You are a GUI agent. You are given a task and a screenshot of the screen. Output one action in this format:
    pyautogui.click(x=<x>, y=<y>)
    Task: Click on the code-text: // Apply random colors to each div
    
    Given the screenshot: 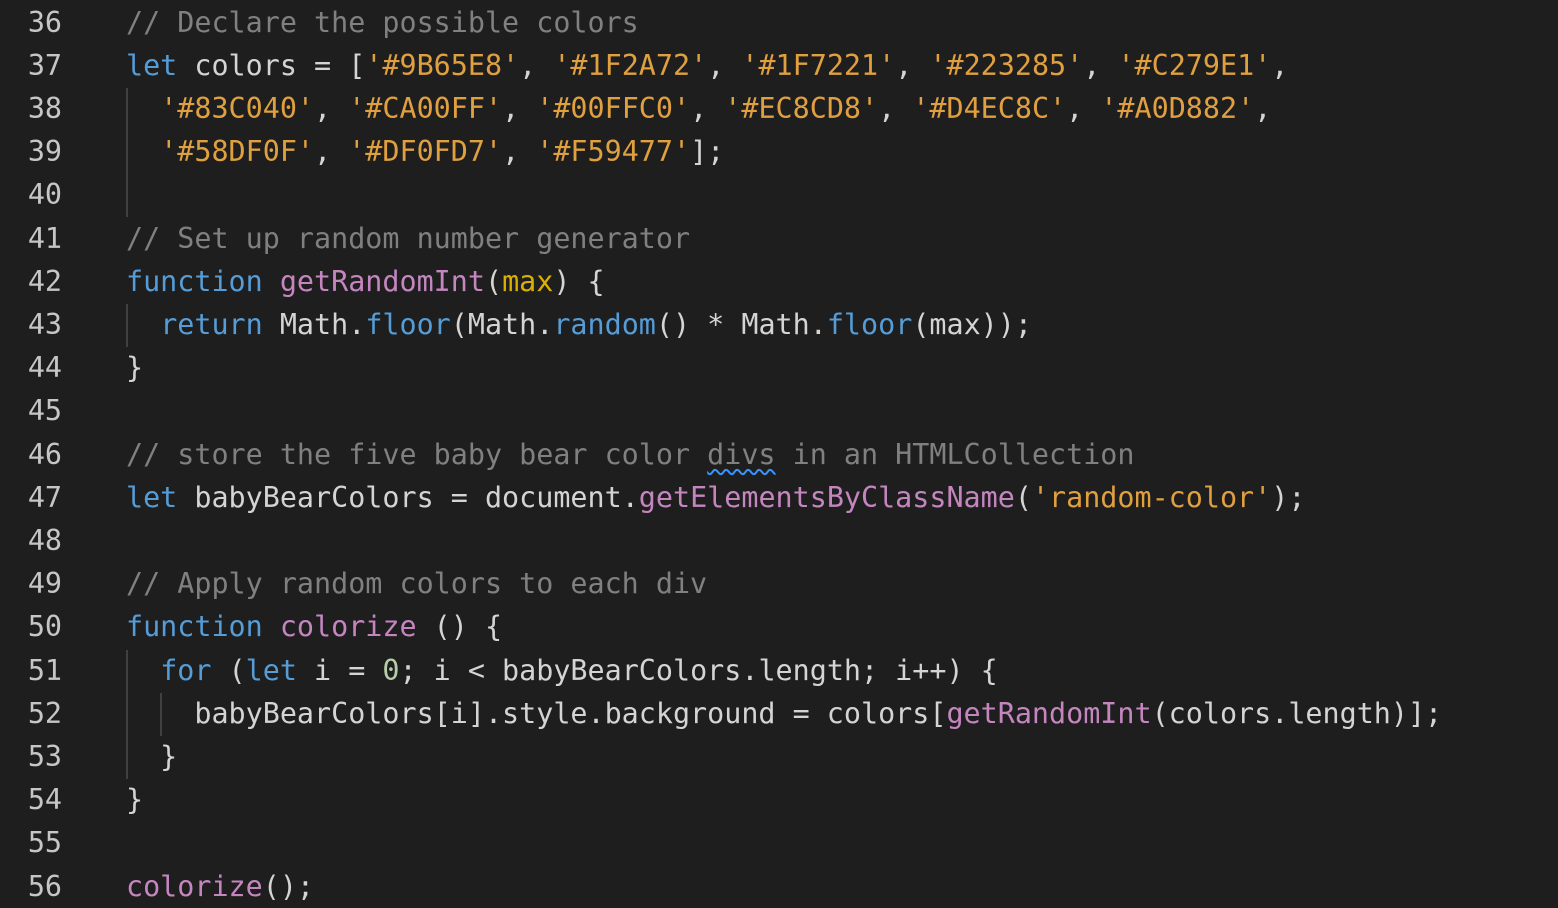 What is the action you would take?
    pyautogui.click(x=416, y=583)
    